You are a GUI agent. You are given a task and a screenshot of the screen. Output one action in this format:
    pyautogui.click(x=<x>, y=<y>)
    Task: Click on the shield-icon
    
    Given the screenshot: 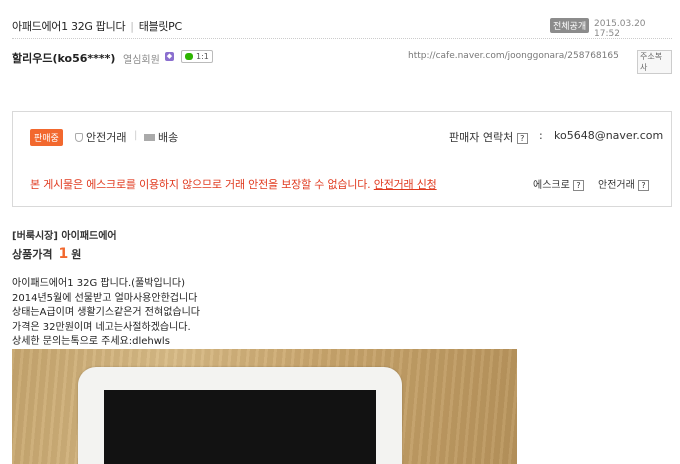 What is the action you would take?
    pyautogui.click(x=79, y=137)
    